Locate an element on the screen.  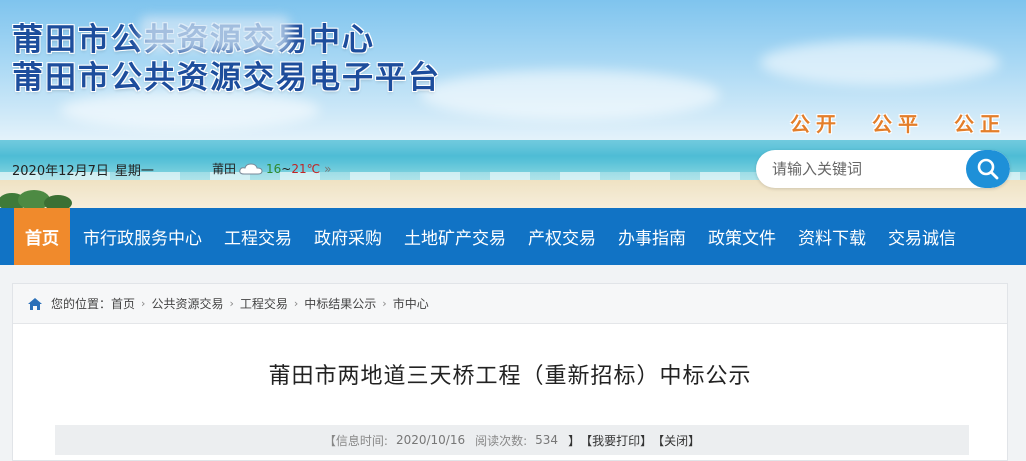
weather-city: 莆田 is located at coordinates (224, 169).